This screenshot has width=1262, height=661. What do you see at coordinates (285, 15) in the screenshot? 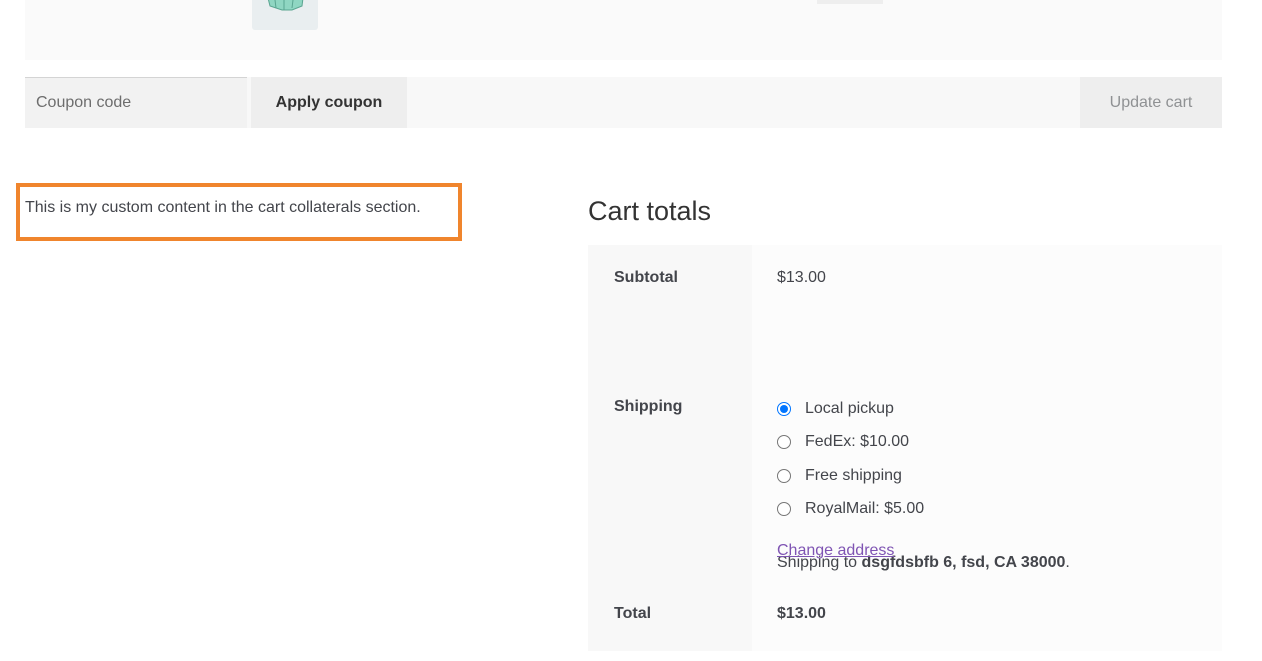
I see `product-thumbnail` at bounding box center [285, 15].